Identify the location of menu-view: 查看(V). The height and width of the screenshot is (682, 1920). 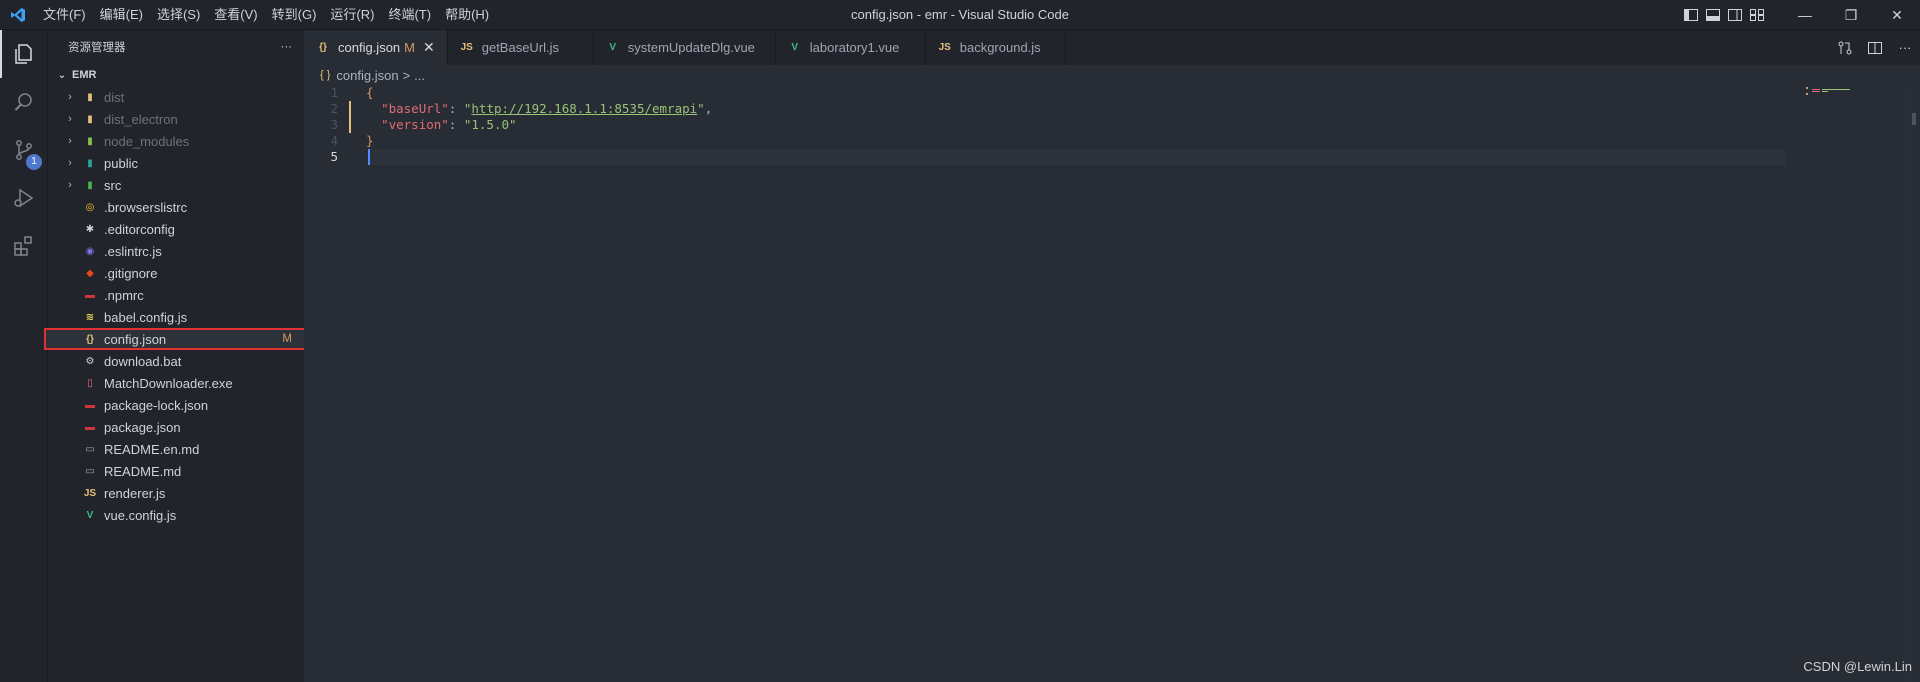
(235, 15).